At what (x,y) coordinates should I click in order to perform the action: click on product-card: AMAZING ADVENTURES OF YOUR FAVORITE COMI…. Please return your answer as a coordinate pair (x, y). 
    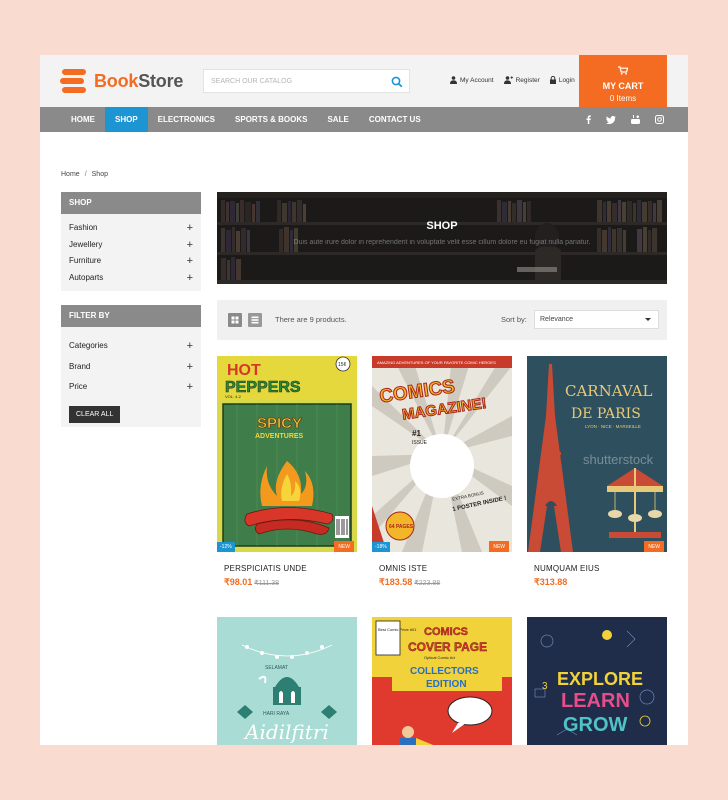
    Looking at the image, I should click on (442, 472).